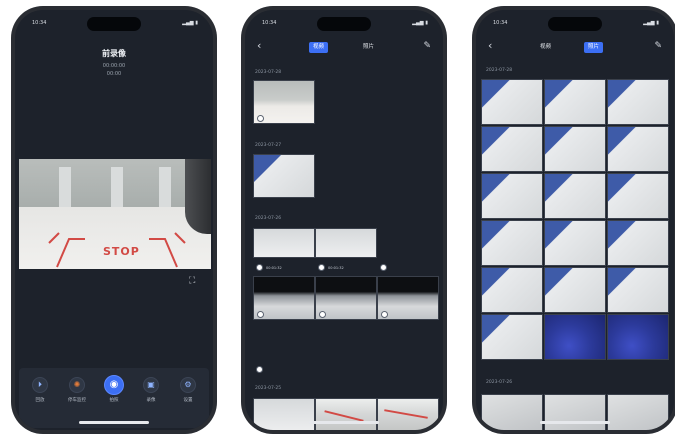 The image size is (675, 439). I want to click on toolbar-label: 设置, so click(188, 400).